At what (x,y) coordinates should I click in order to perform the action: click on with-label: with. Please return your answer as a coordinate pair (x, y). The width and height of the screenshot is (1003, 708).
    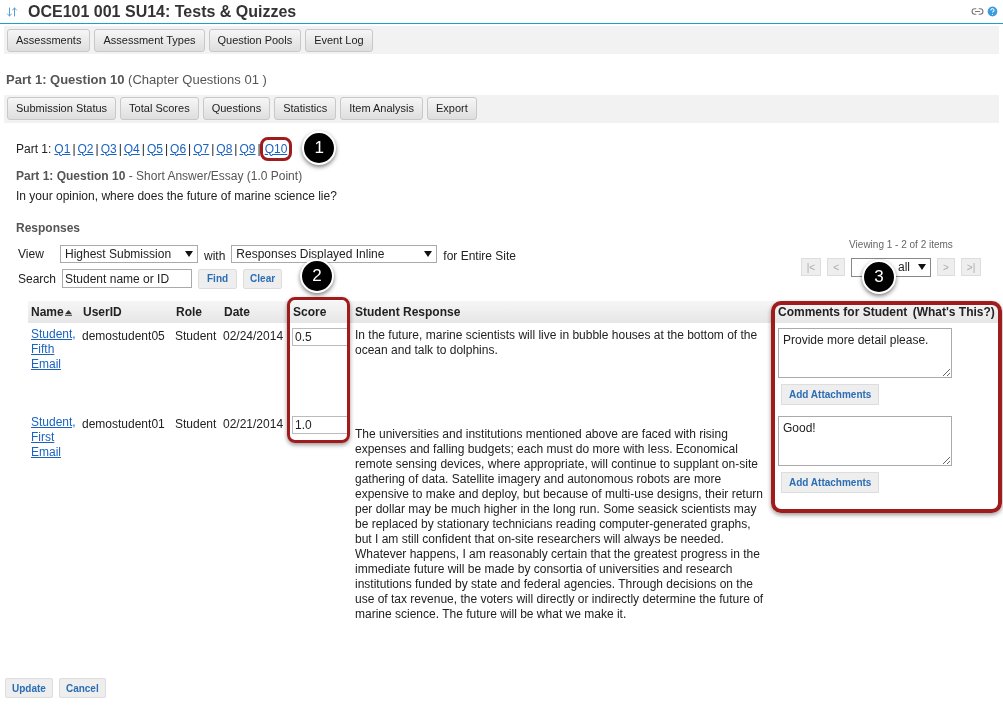
    Looking at the image, I should click on (215, 256).